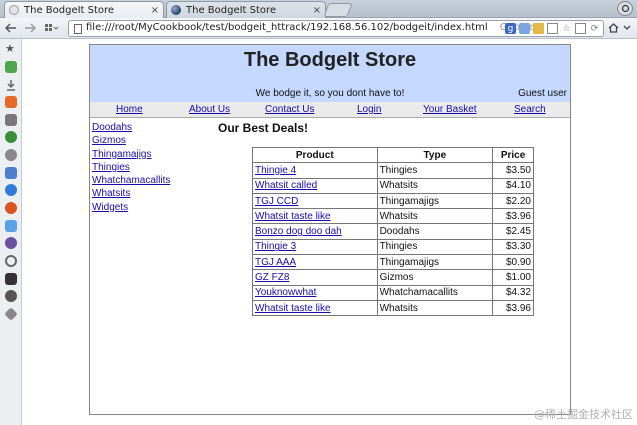 The height and width of the screenshot is (425, 637). What do you see at coordinates (209, 109) in the screenshot?
I see `menu-about-us: About Us` at bounding box center [209, 109].